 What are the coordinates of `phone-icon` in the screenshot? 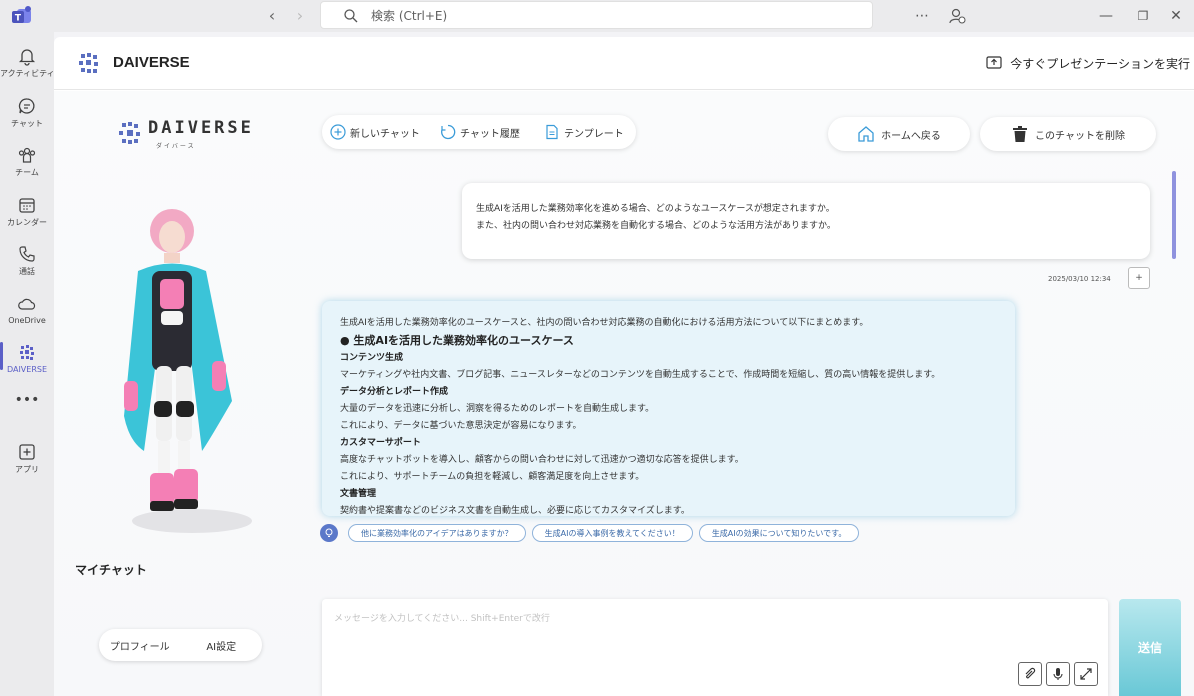 It's located at (27, 254).